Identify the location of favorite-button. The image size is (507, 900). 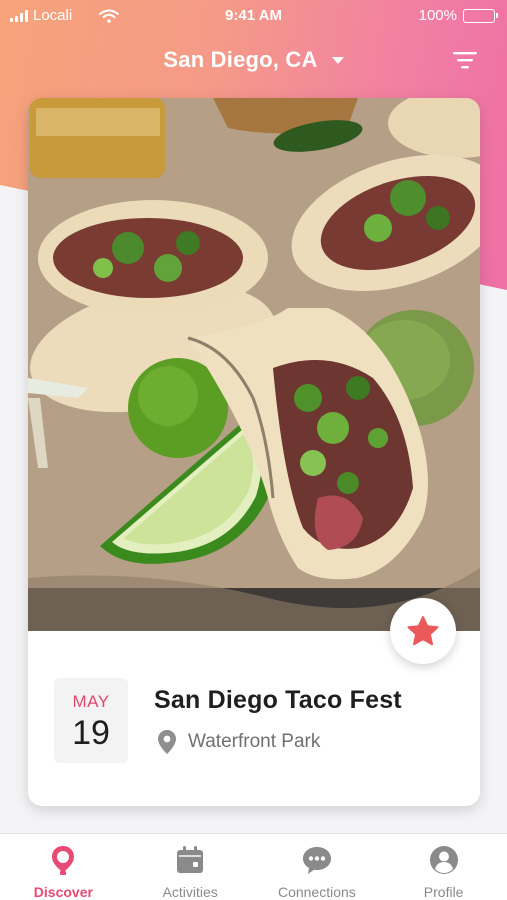
(423, 631).